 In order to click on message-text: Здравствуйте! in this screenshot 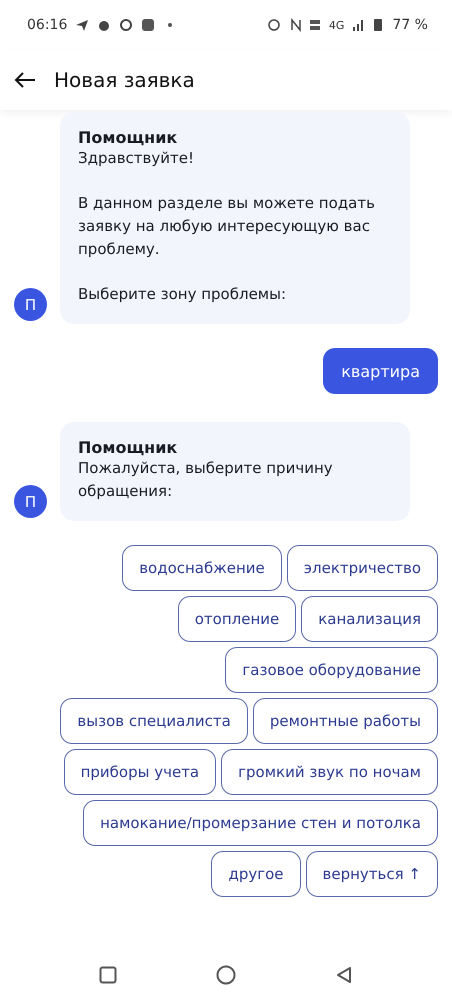, I will do `click(136, 158)`.